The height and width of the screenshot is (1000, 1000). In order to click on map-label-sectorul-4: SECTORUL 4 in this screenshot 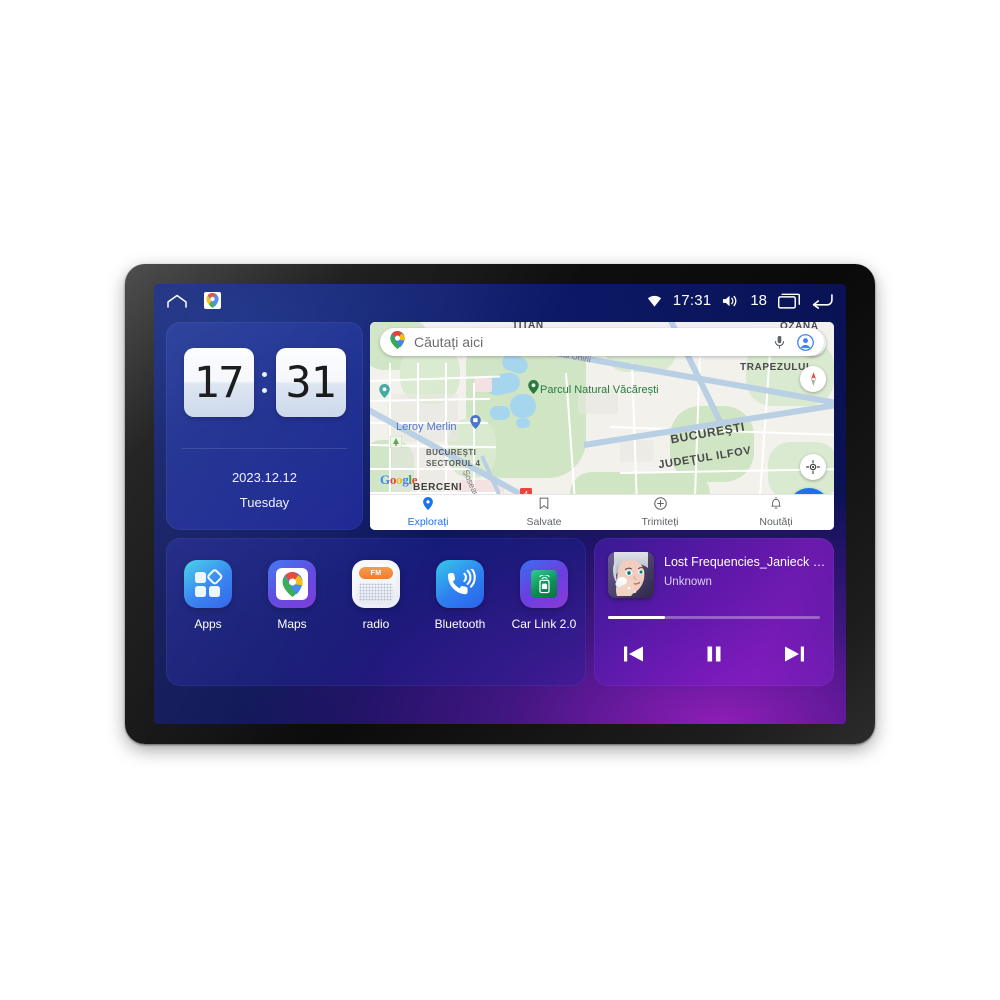, I will do `click(453, 463)`.